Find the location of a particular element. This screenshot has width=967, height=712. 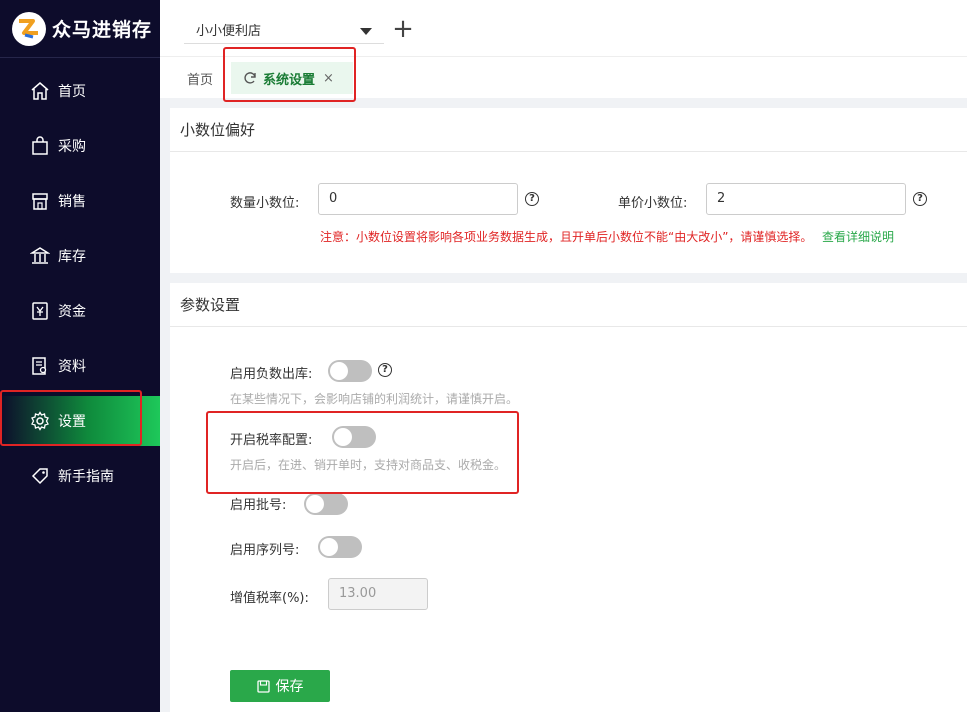

batch-label: 启用批号: is located at coordinates (258, 505).